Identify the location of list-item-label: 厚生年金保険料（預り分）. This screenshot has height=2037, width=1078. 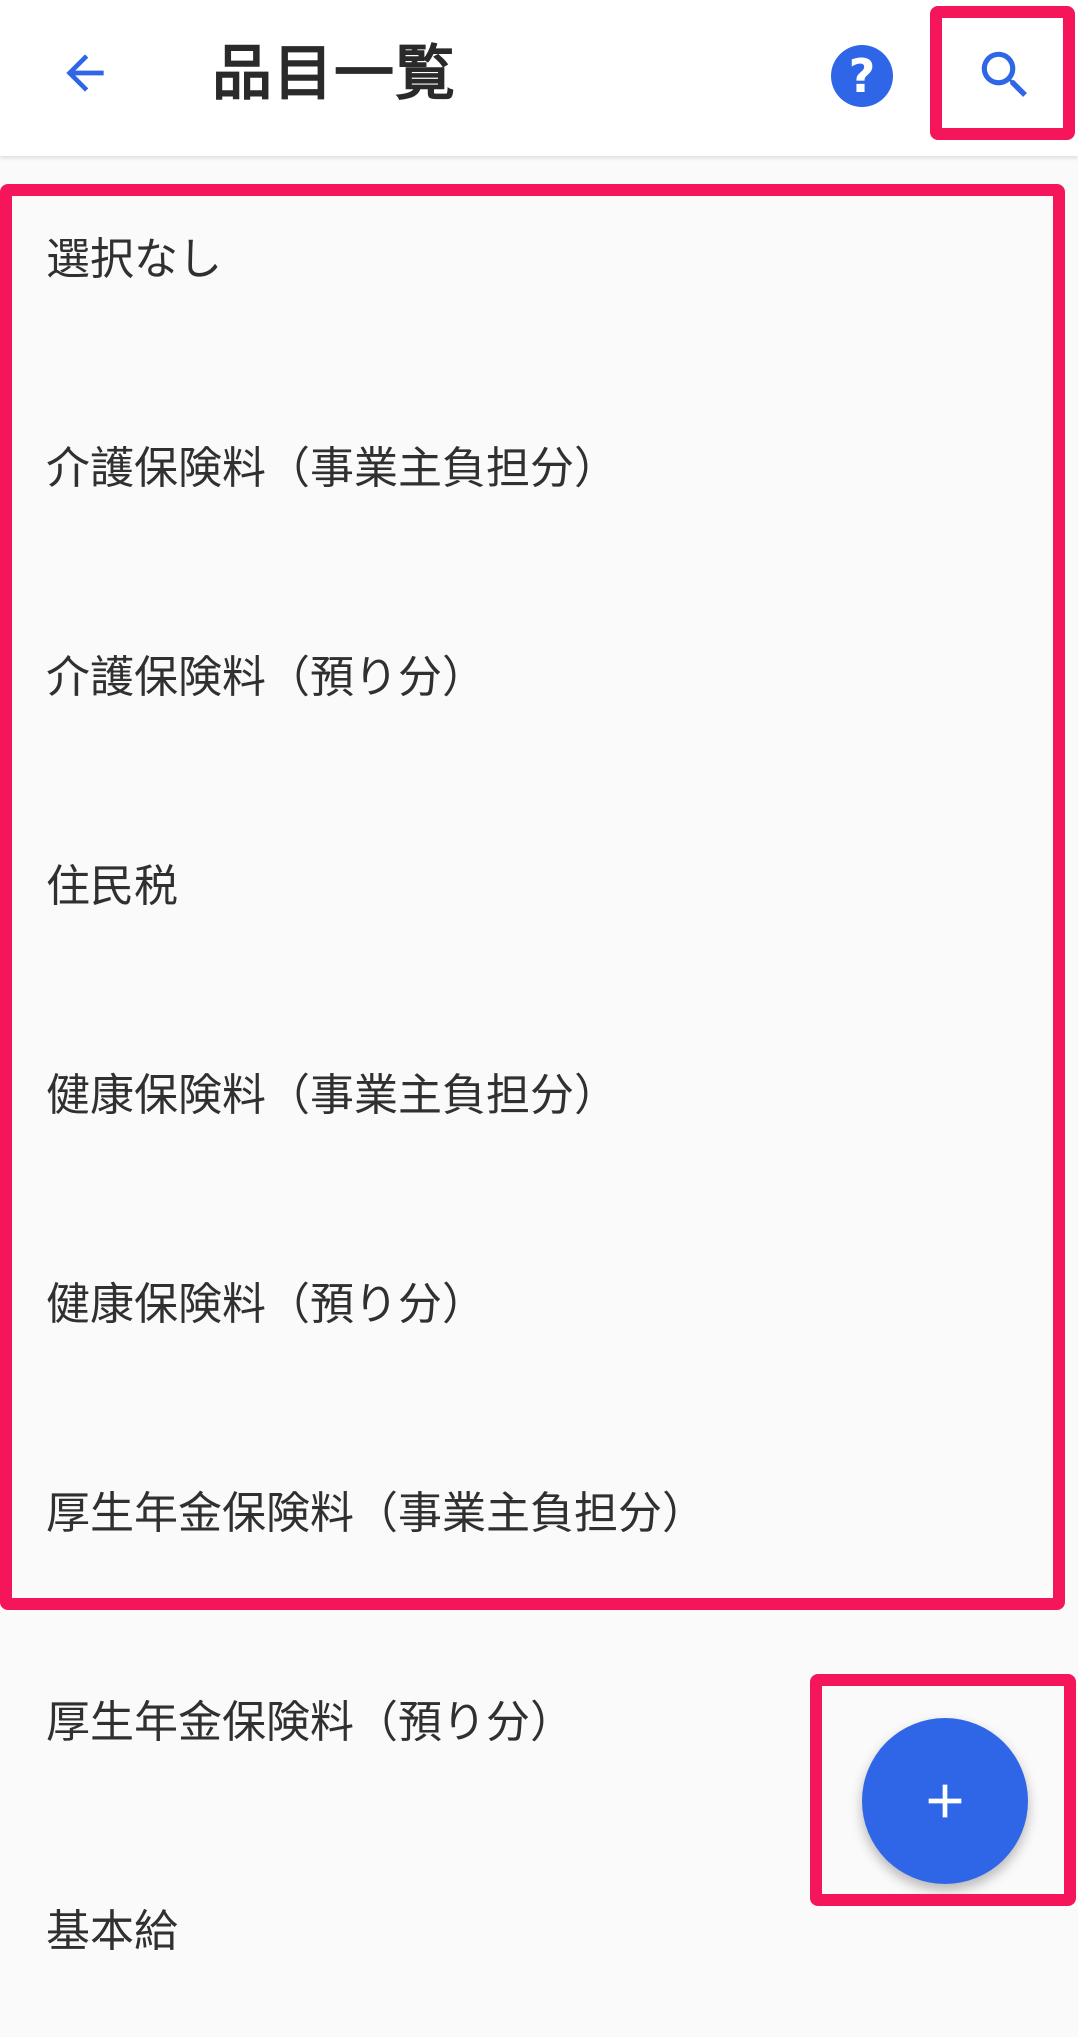
(310, 1722).